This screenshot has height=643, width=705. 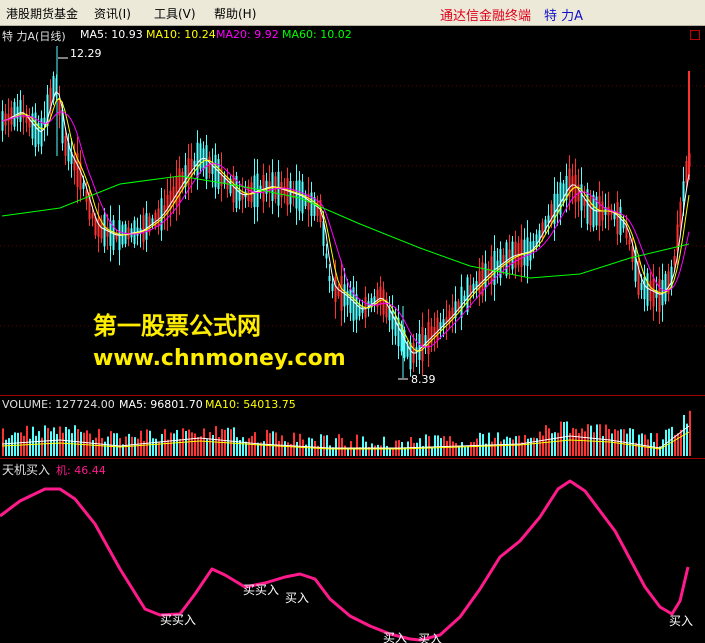 I want to click on menu-bar: 港股期货基金 资讯(I) 工具(V) 帮助(H) 通达信金融终端 特 力A, so click(x=352, y=13).